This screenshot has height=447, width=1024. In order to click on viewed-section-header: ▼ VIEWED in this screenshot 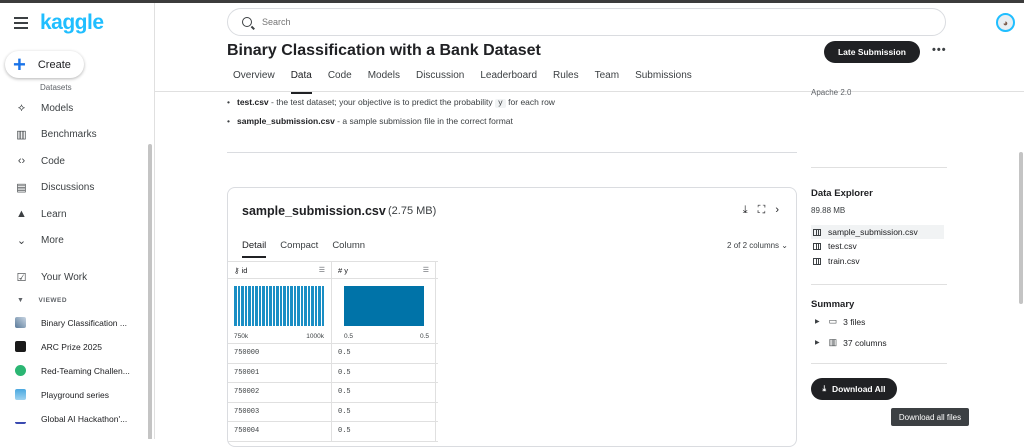, I will do `click(75, 301)`.